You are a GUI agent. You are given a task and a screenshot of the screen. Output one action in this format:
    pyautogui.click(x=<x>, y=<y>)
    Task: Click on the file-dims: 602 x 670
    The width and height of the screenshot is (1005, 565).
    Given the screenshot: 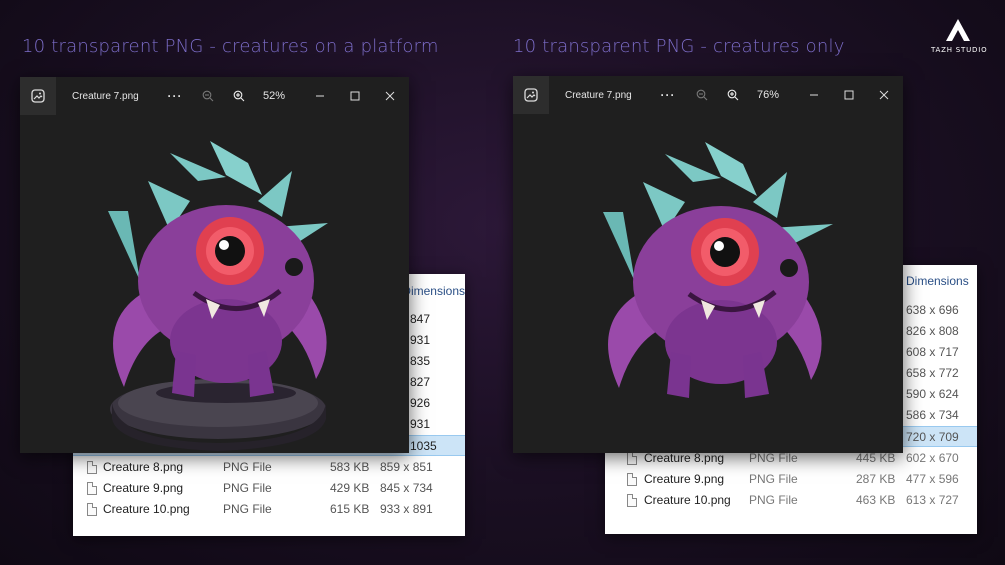 What is the action you would take?
    pyautogui.click(x=932, y=458)
    